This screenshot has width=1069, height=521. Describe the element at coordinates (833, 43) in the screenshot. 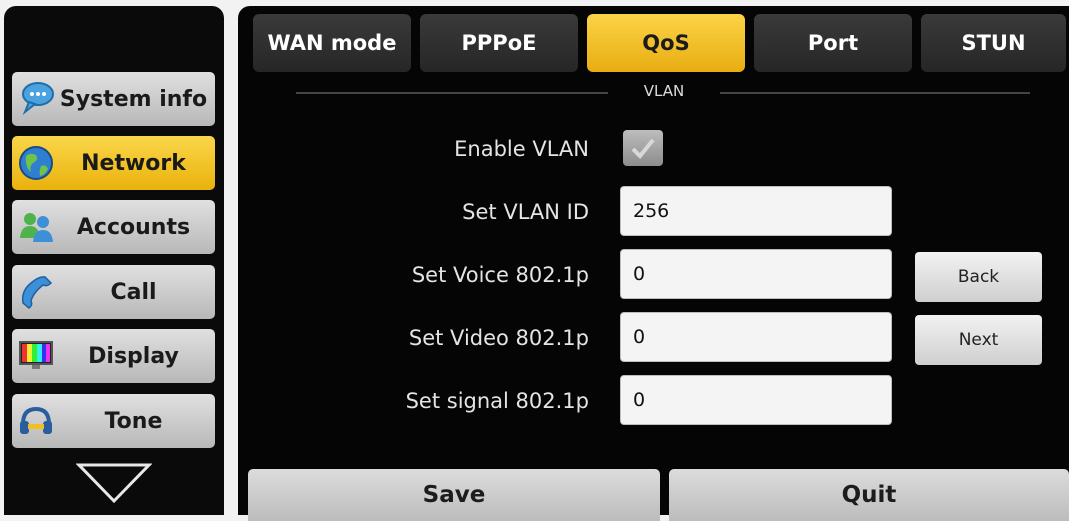

I see `tab-port: Port` at that location.